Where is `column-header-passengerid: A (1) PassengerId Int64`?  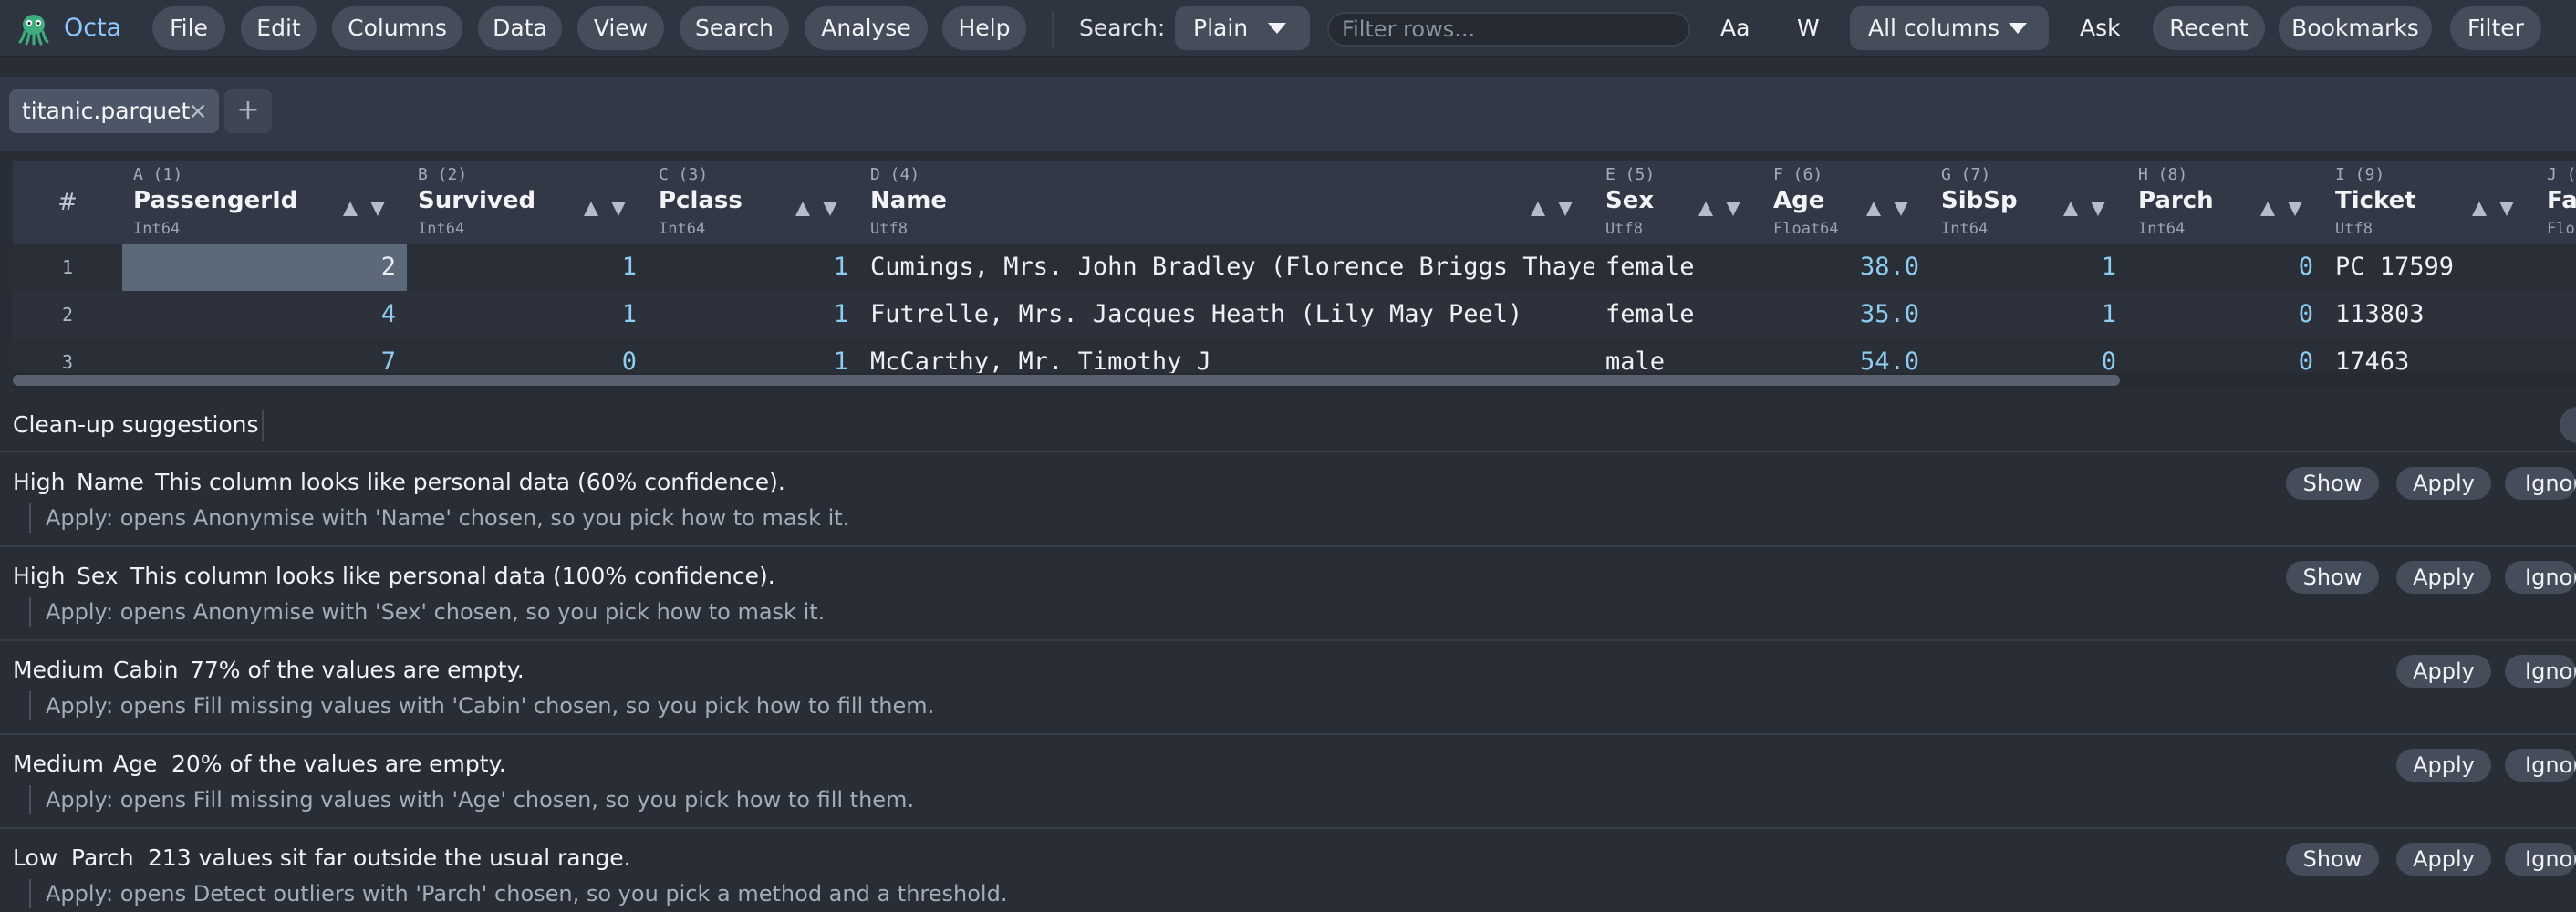 column-header-passengerid: A (1) PassengerId Int64 is located at coordinates (264, 203).